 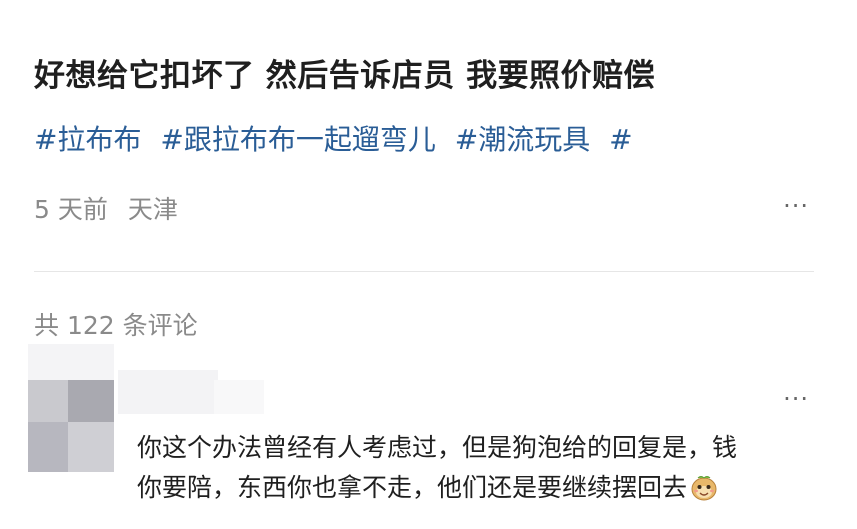 I want to click on comment-line-with-emoji: 你要陪，东西你也拿不走，他们还是要继续摆回去, so click(x=477, y=488).